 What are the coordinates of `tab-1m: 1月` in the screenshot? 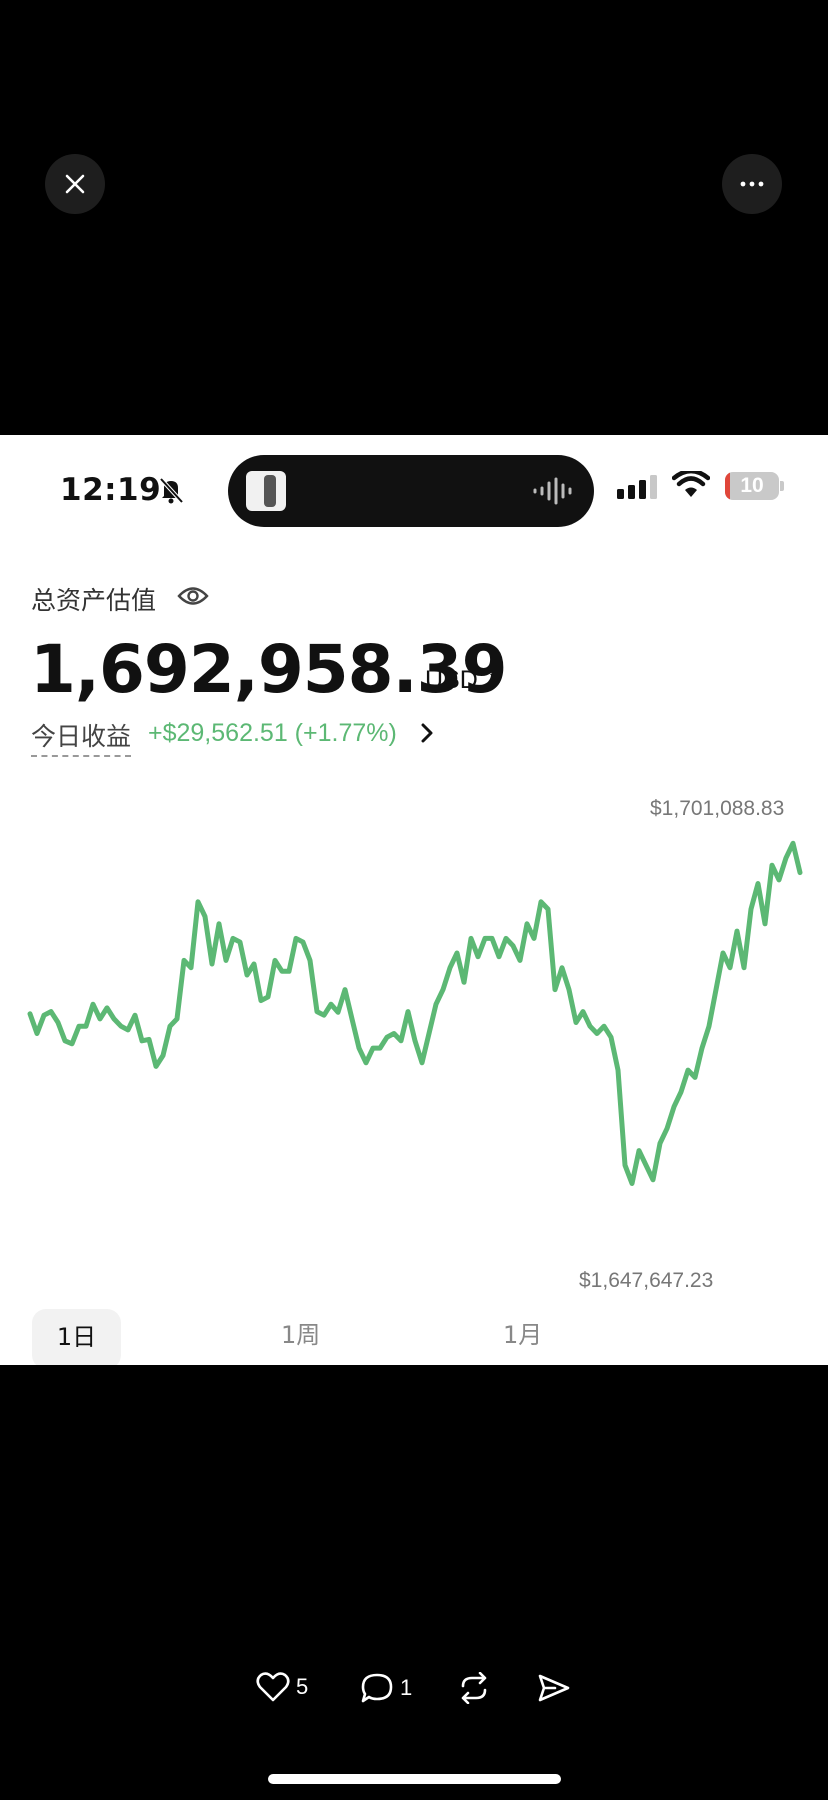 It's located at (522, 1332).